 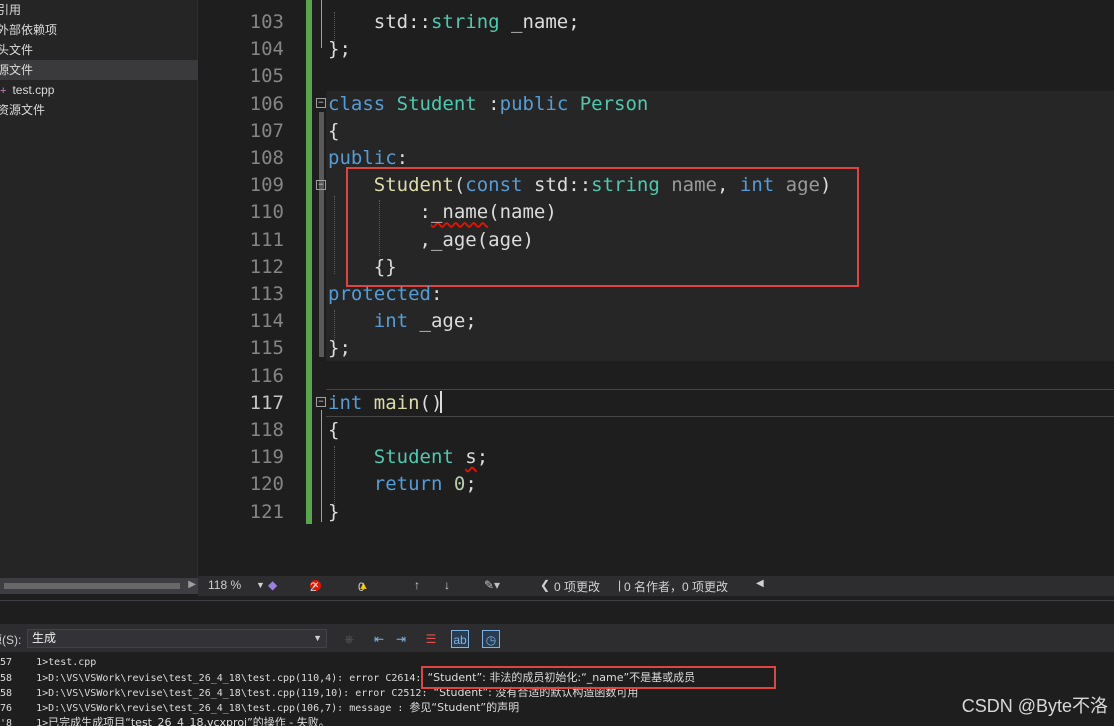 What do you see at coordinates (676, 586) in the screenshot?
I see `authors-count: 0 名作者，0 项更改` at bounding box center [676, 586].